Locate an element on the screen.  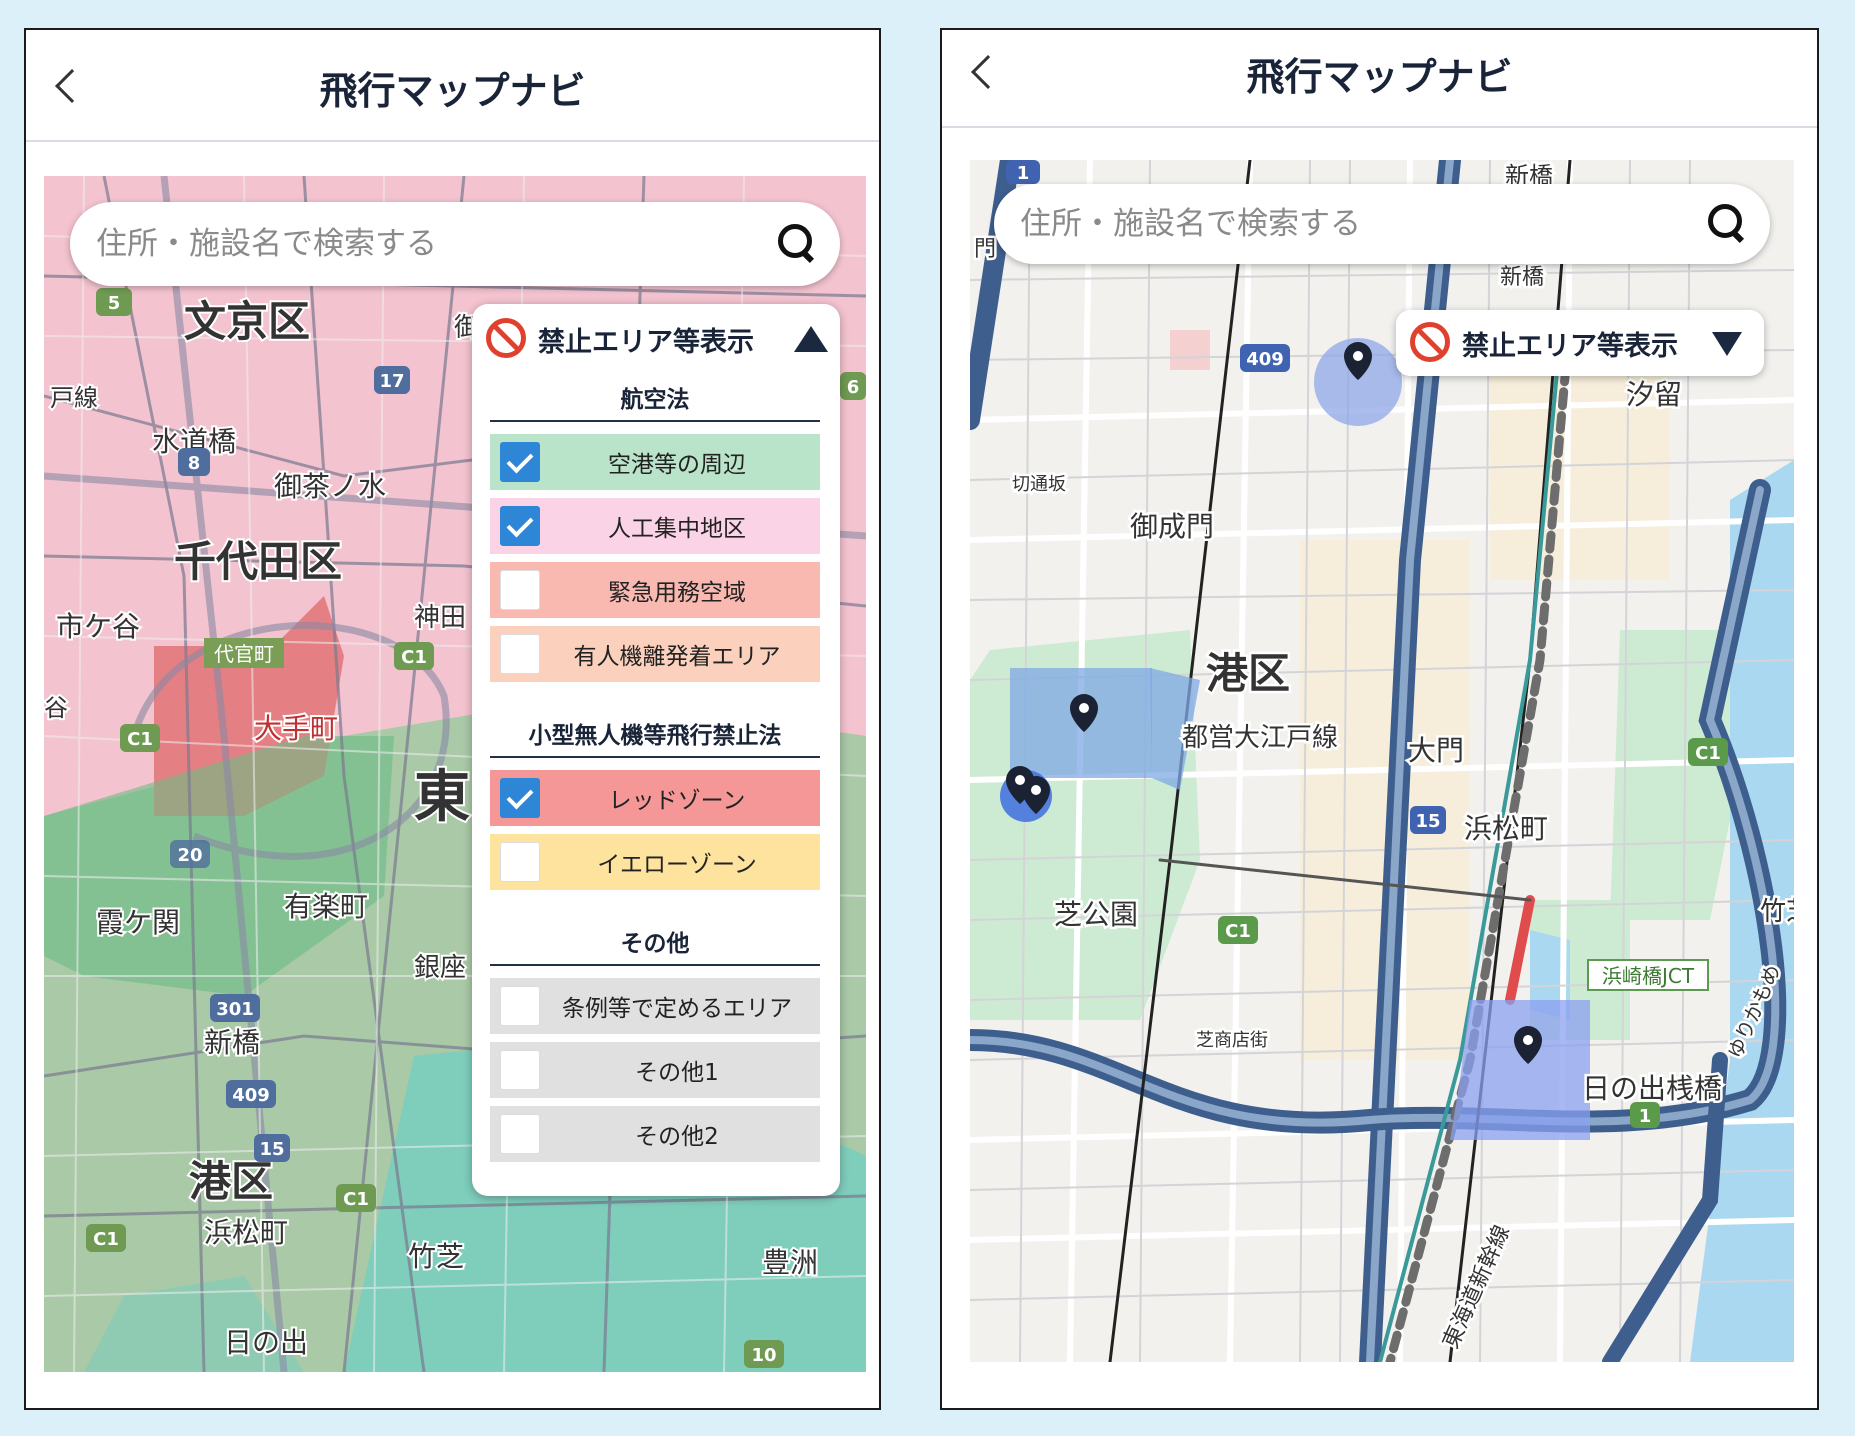
map-label: 御成門 is located at coordinates (1172, 526).